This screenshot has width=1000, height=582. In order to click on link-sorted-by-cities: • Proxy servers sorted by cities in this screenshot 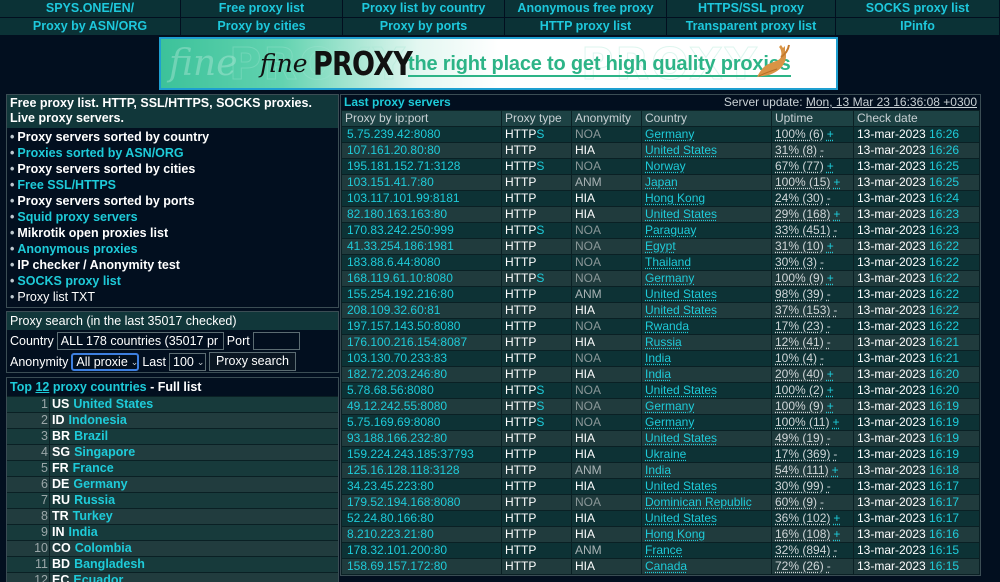, I will do `click(172, 169)`.